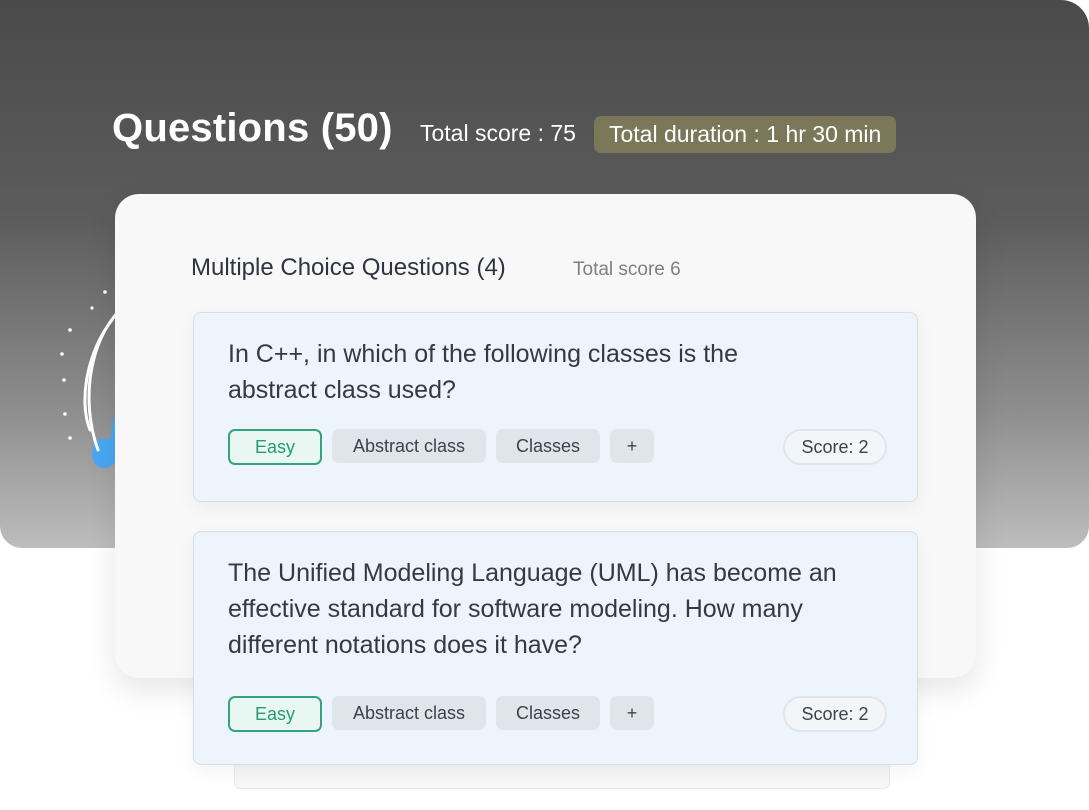  Describe the element at coordinates (252, 128) in the screenshot. I see `page-title: Questions (50)` at that location.